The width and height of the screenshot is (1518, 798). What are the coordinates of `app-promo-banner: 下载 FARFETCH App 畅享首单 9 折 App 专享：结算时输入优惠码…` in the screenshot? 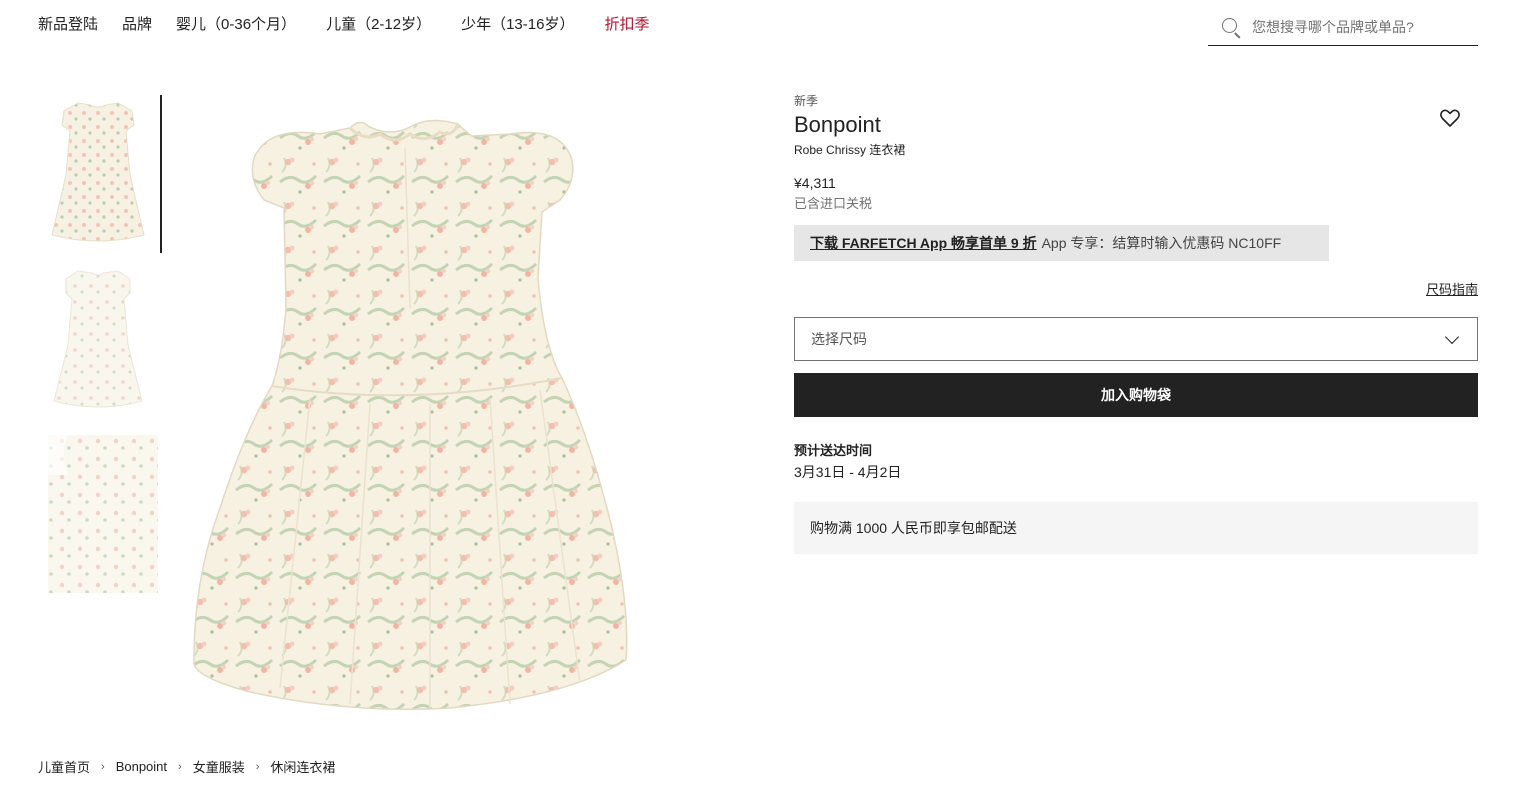 It's located at (1061, 243).